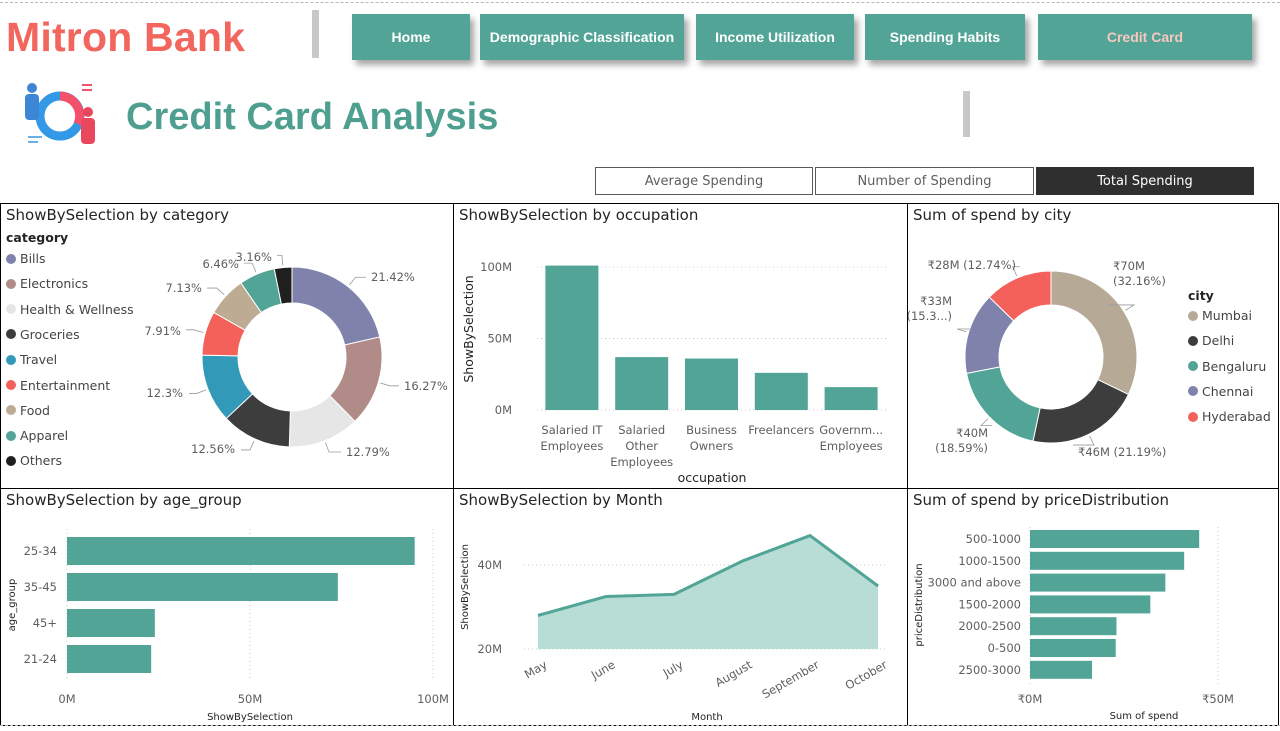 This screenshot has height=731, width=1280. I want to click on price-y-tick-label: 3000 and above, so click(974, 583).